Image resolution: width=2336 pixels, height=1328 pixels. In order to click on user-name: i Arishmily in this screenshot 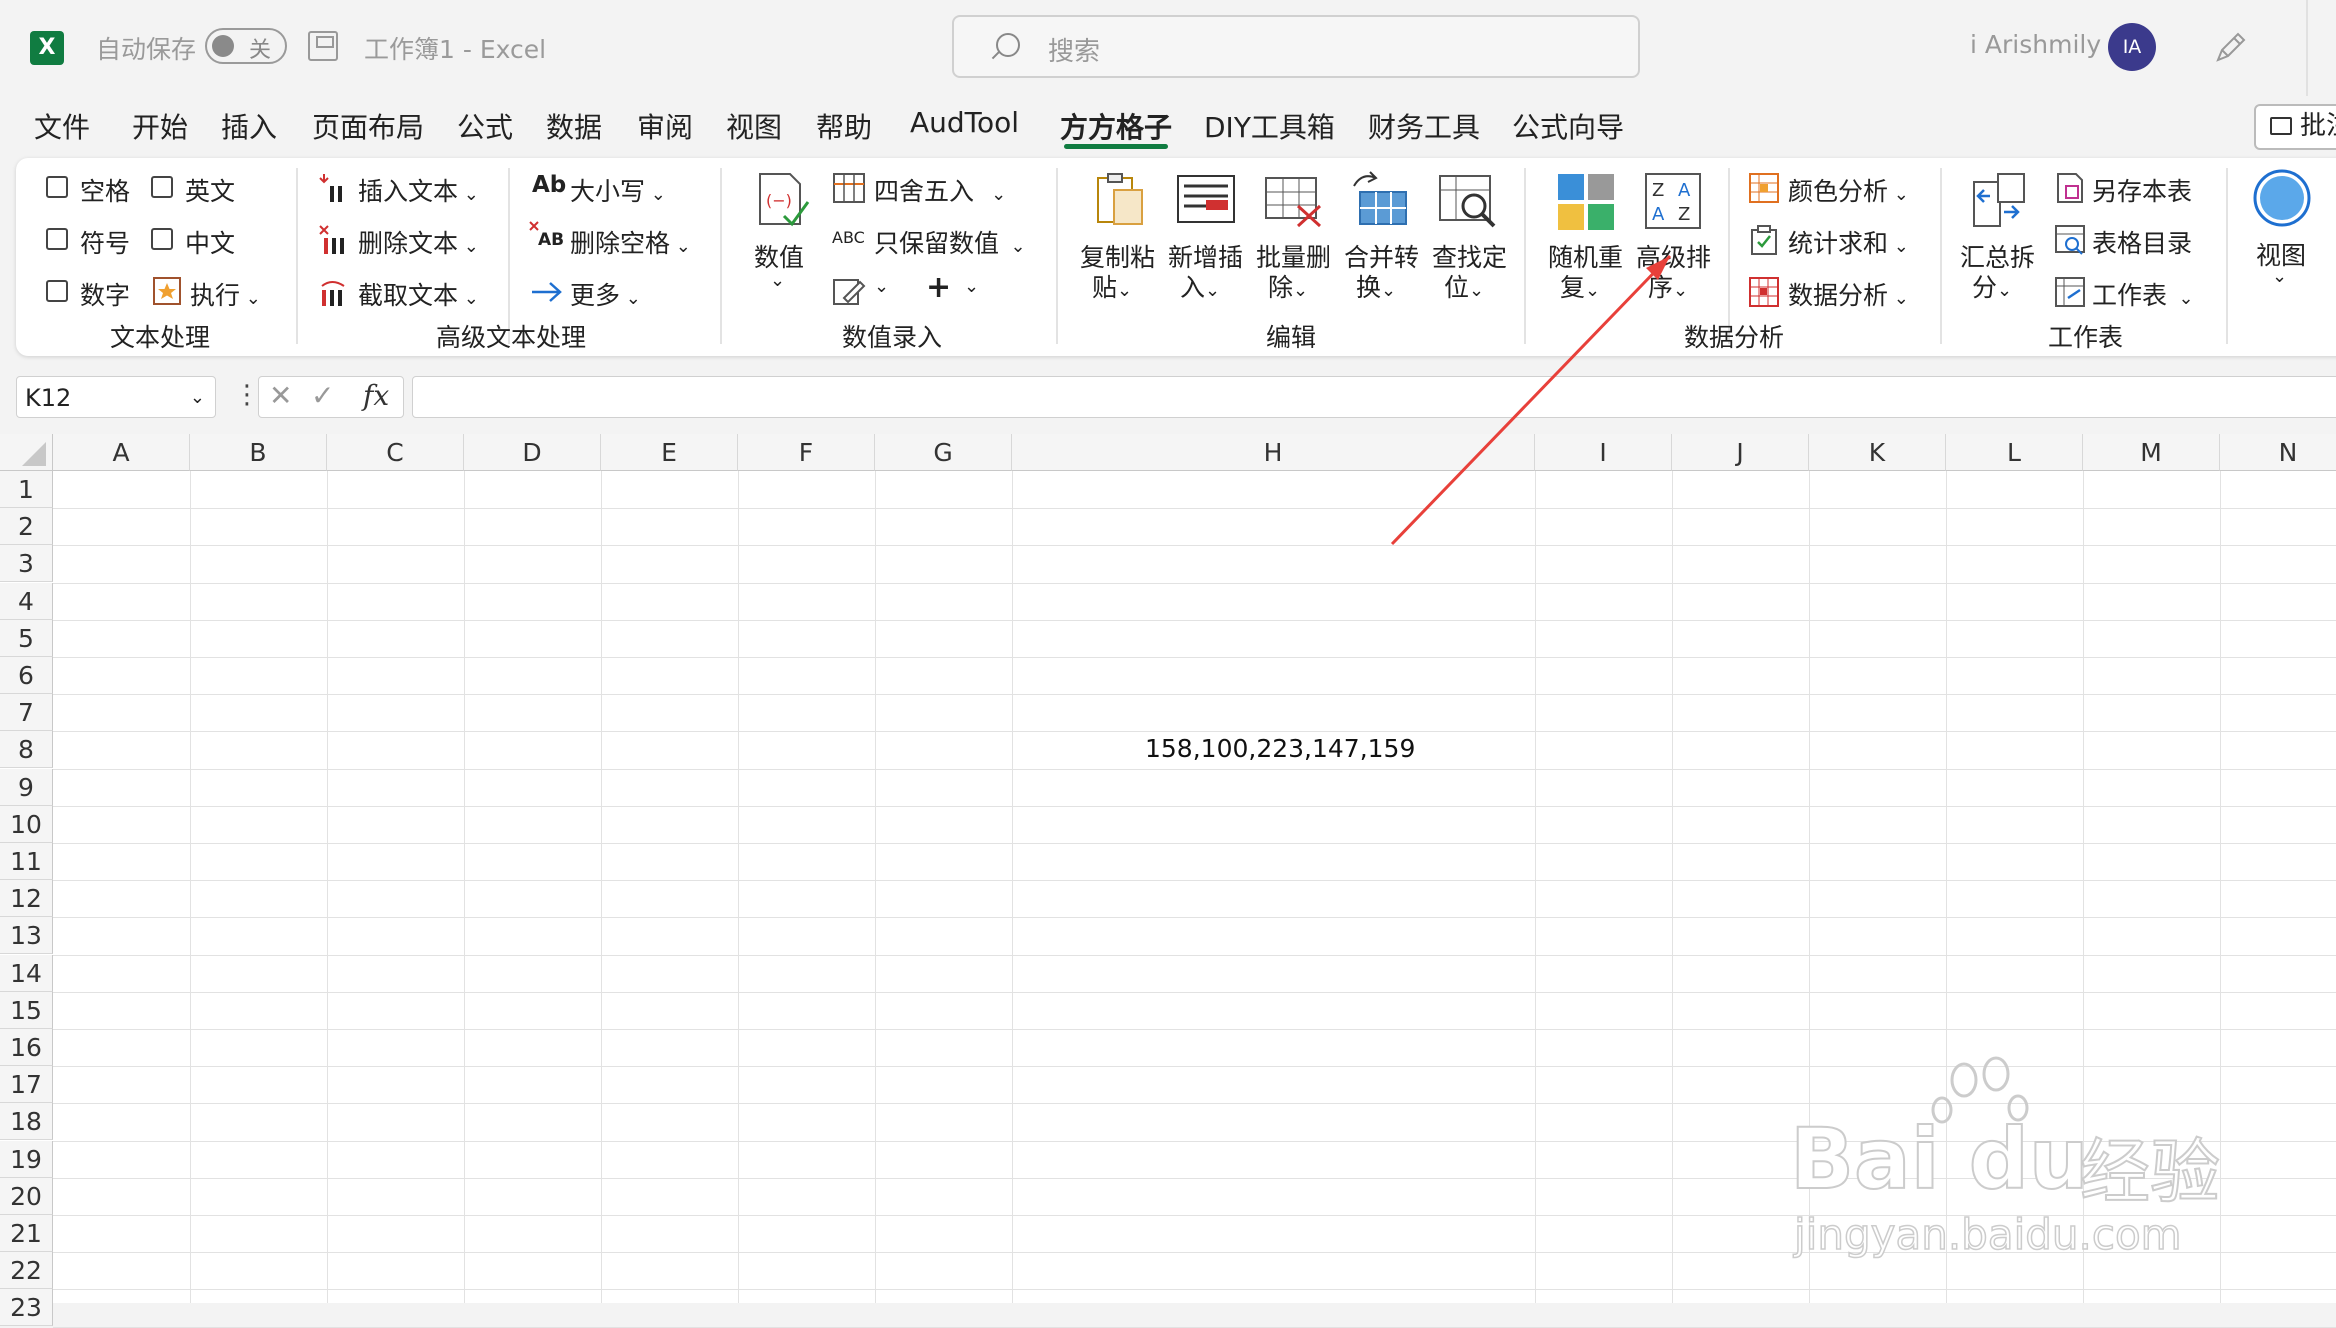, I will do `click(2035, 44)`.